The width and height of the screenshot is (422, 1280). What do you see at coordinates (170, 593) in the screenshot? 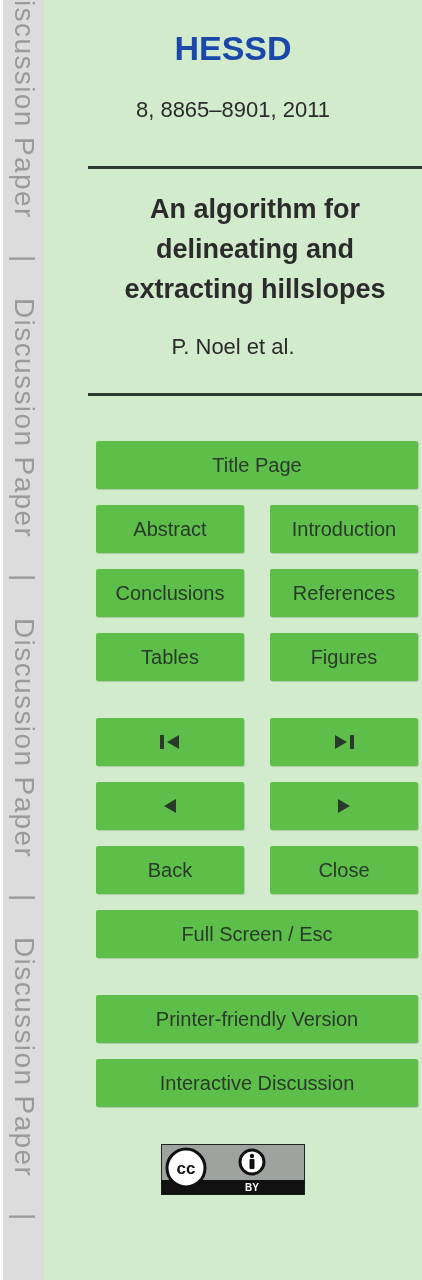
I see `nav-button: Conclusions` at bounding box center [170, 593].